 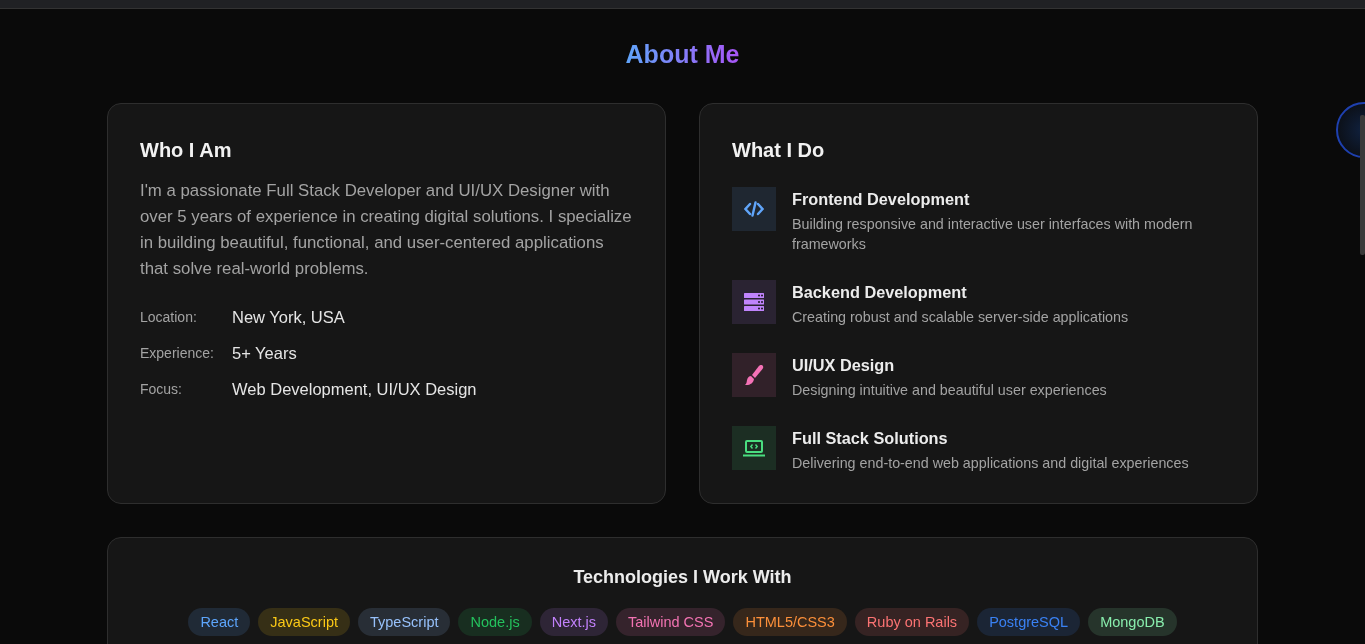 What do you see at coordinates (404, 622) in the screenshot?
I see `tech-tag: TypeScript` at bounding box center [404, 622].